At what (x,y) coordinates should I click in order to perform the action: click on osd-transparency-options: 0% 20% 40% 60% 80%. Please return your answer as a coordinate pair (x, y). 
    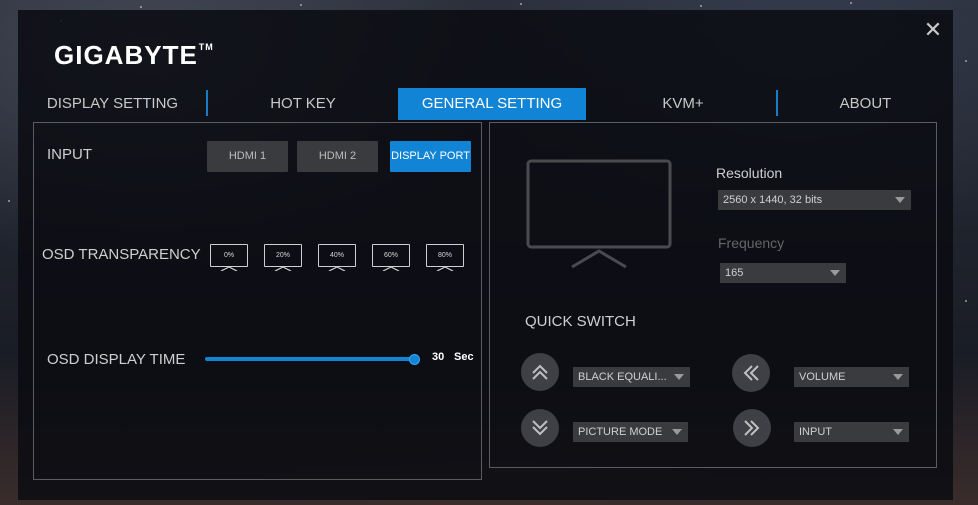
    Looking at the image, I should click on (345, 259).